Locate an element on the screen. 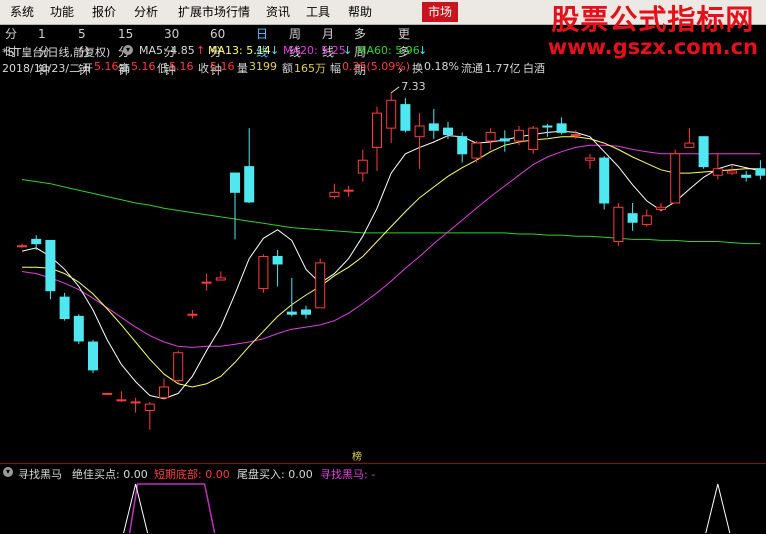 The image size is (766, 534). menu-tools: 工具 is located at coordinates (318, 12).